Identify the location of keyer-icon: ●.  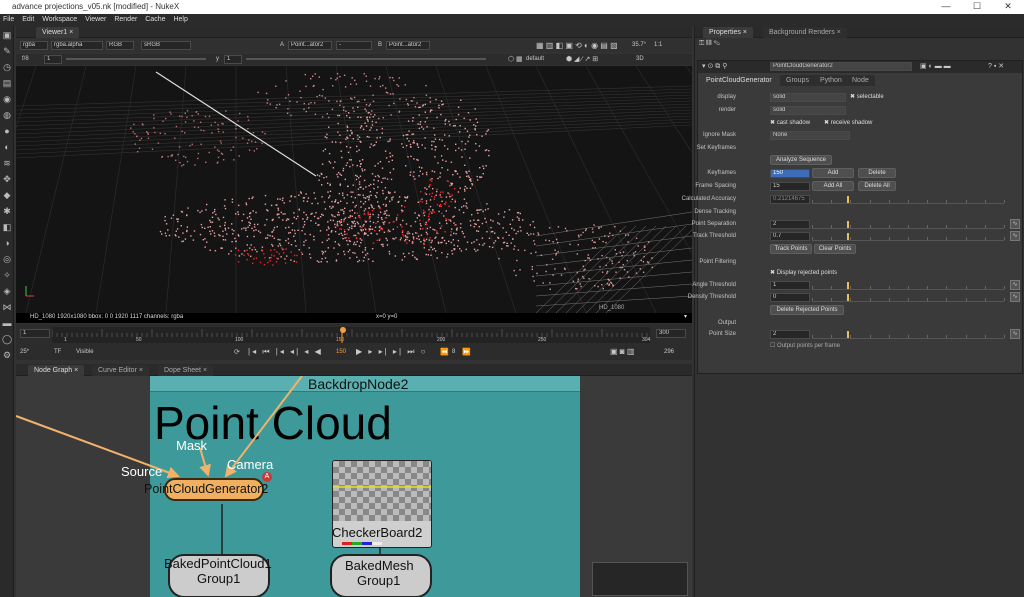
(7, 131).